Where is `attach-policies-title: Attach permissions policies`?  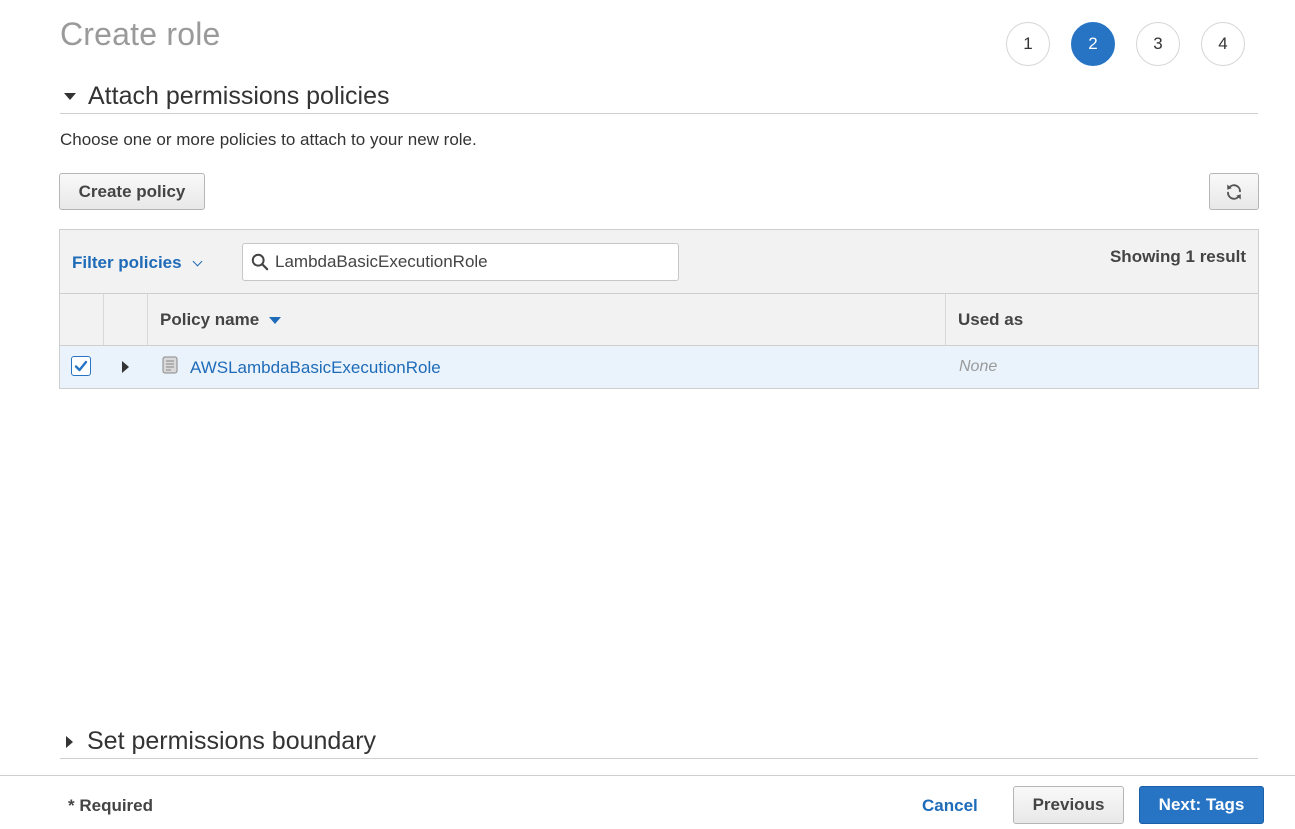
attach-policies-title: Attach permissions policies is located at coordinates (239, 96).